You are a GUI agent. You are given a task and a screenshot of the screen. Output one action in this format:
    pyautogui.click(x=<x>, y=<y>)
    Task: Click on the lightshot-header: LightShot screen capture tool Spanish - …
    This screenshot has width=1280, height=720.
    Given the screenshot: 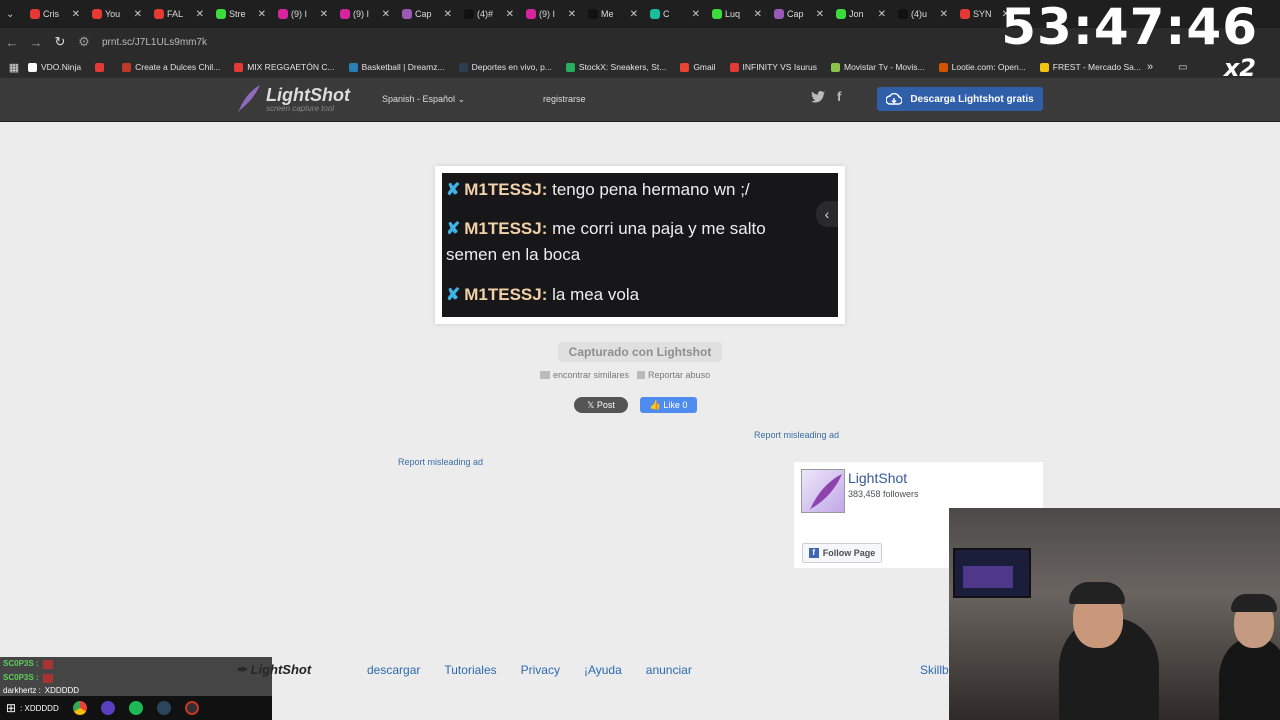 What is the action you would take?
    pyautogui.click(x=640, y=100)
    